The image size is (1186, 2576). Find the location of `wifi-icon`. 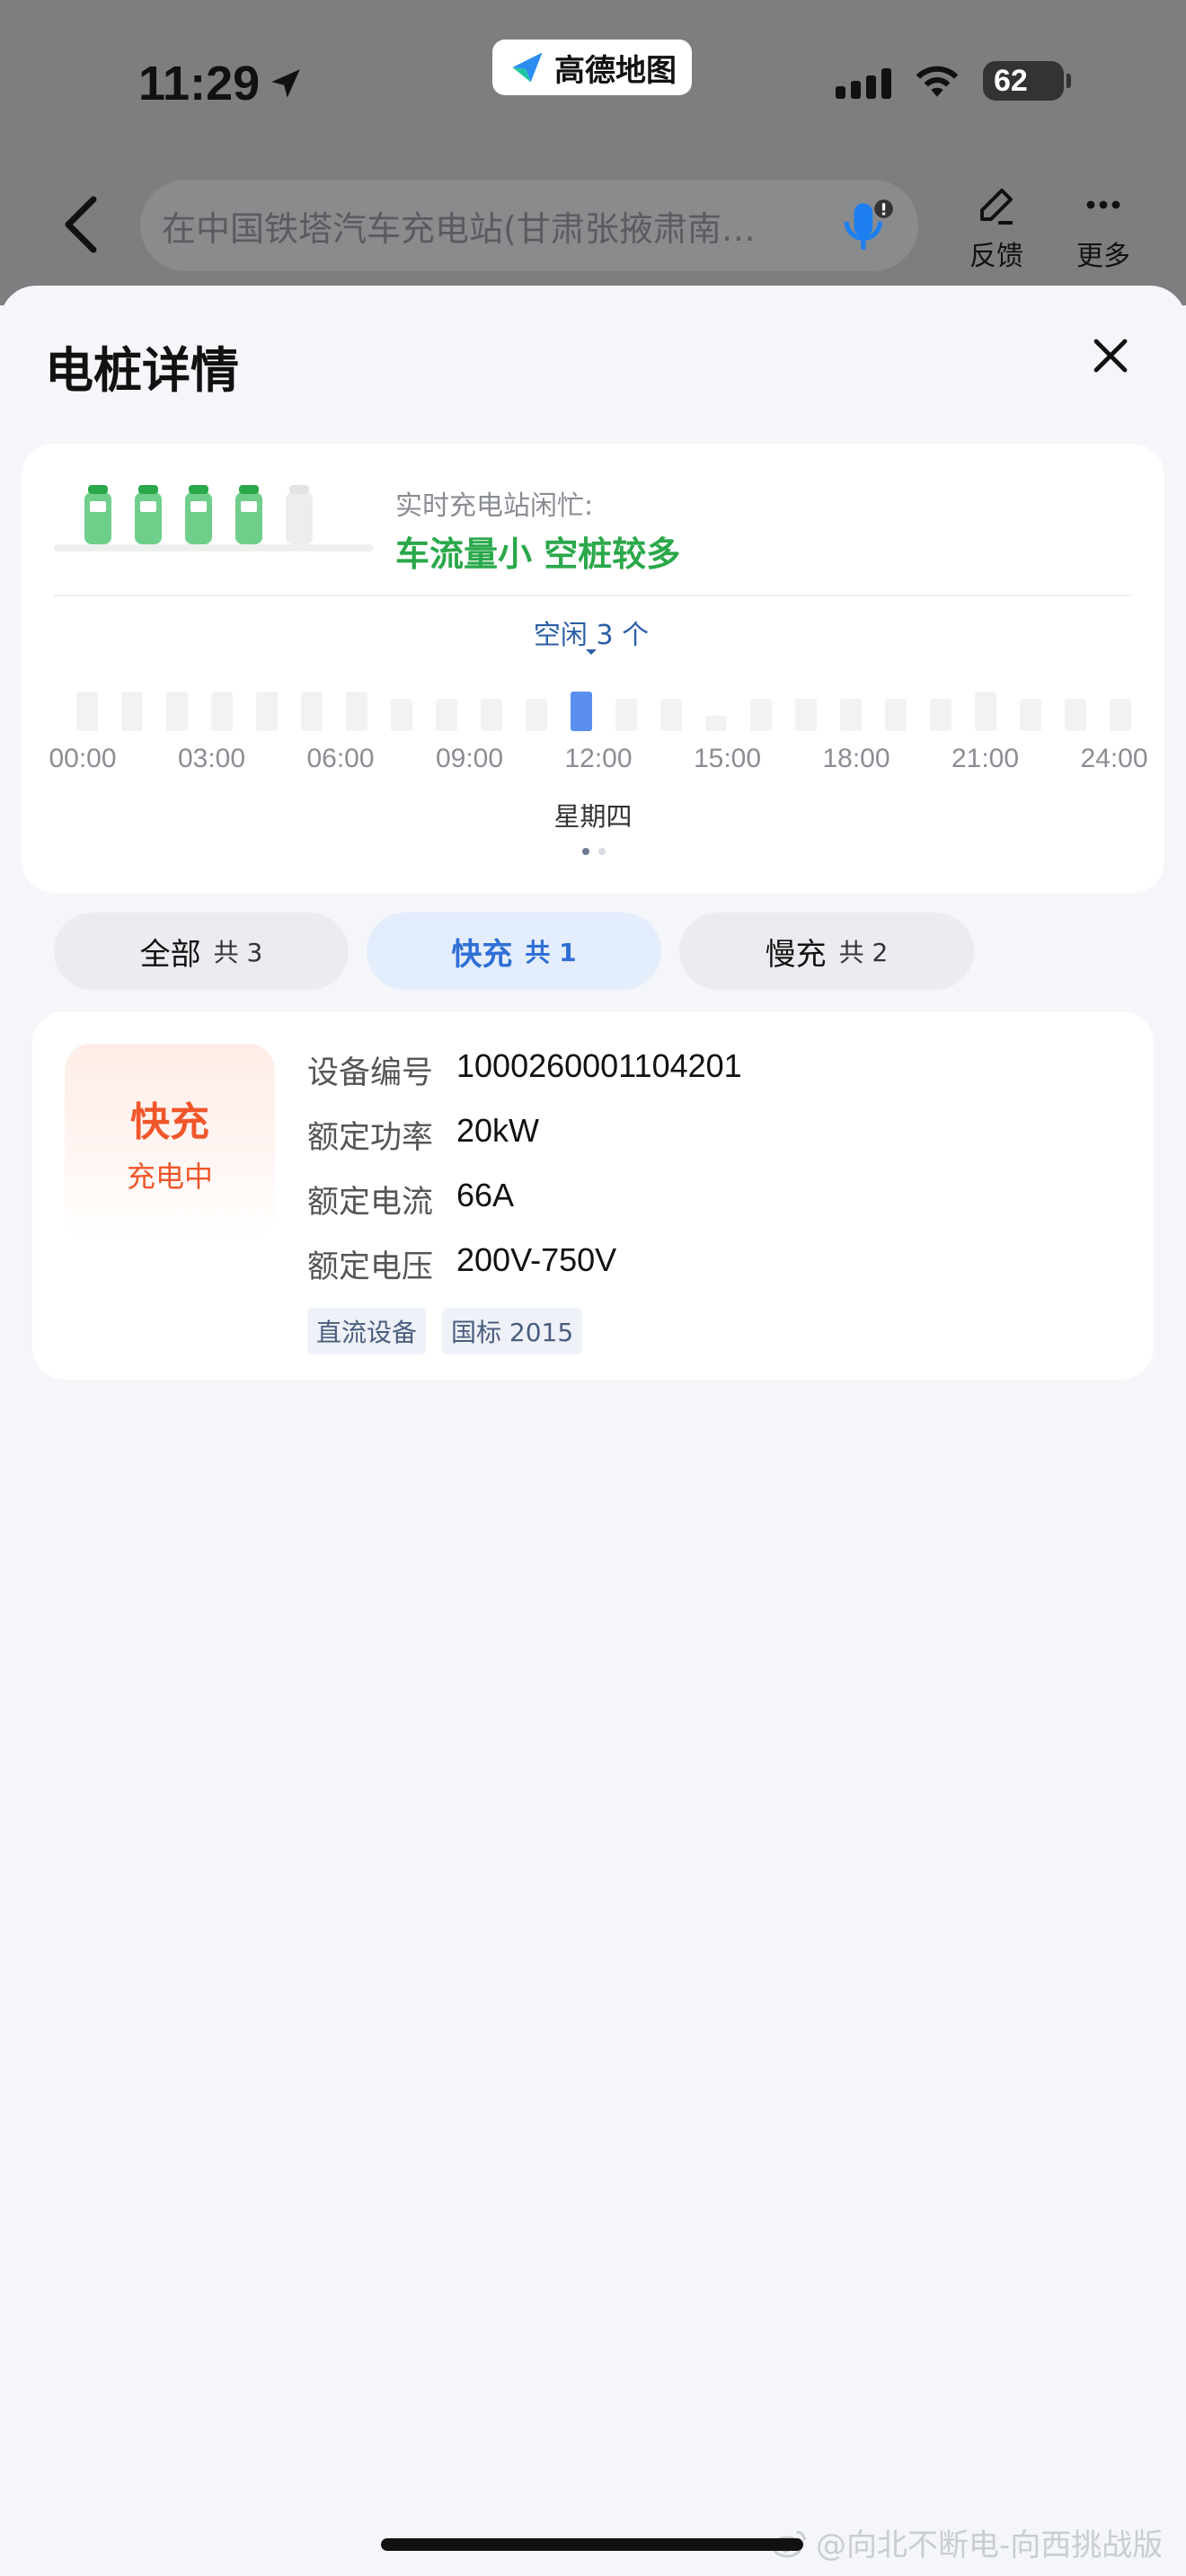

wifi-icon is located at coordinates (937, 81).